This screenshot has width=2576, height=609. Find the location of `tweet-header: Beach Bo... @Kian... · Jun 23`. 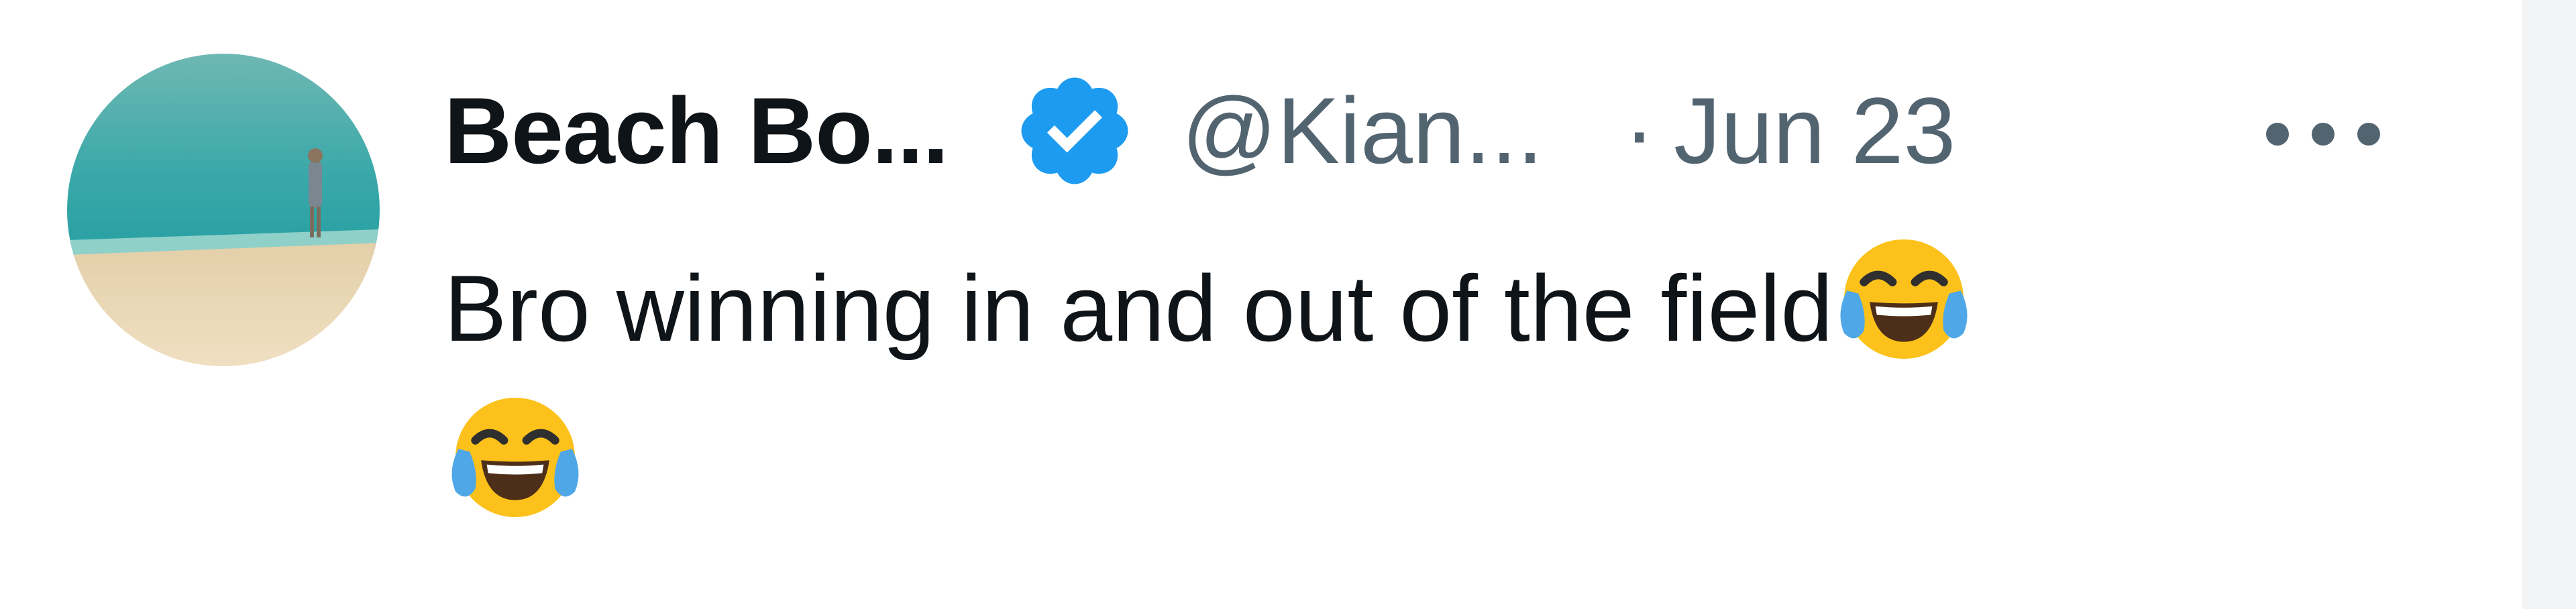

tweet-header: Beach Bo... @Kian... · Jun 23 is located at coordinates (1199, 131).